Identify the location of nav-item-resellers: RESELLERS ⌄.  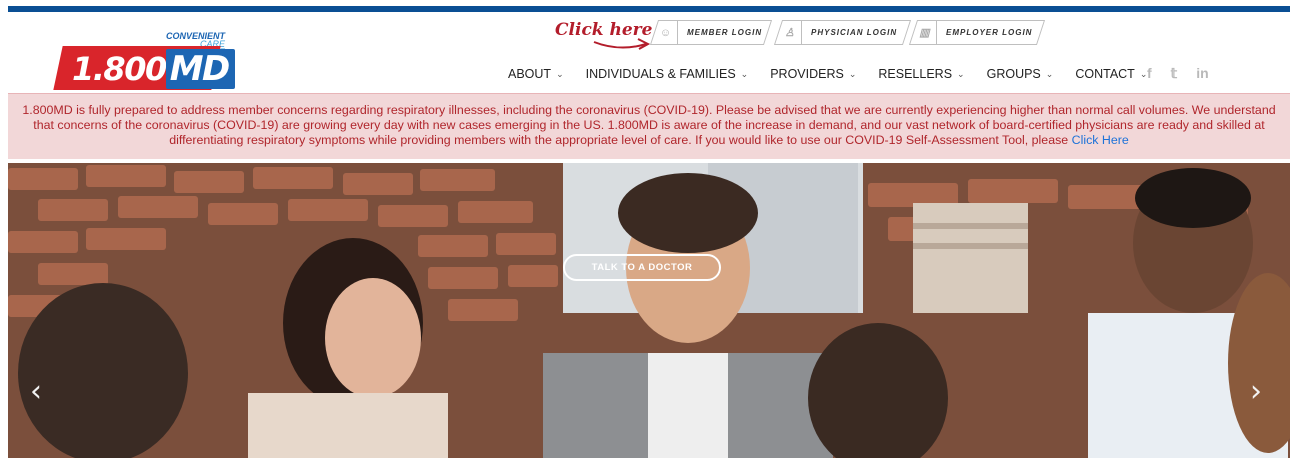
(921, 74).